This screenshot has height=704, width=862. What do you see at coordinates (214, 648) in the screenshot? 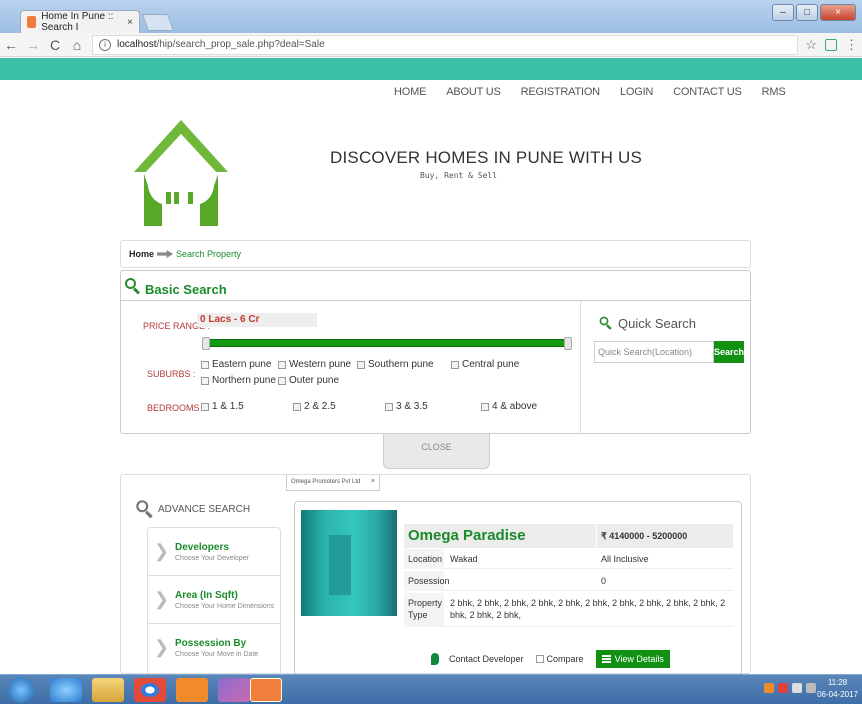
I see `filter-possession: ❯ Possession By Choose Your Move in Date` at bounding box center [214, 648].